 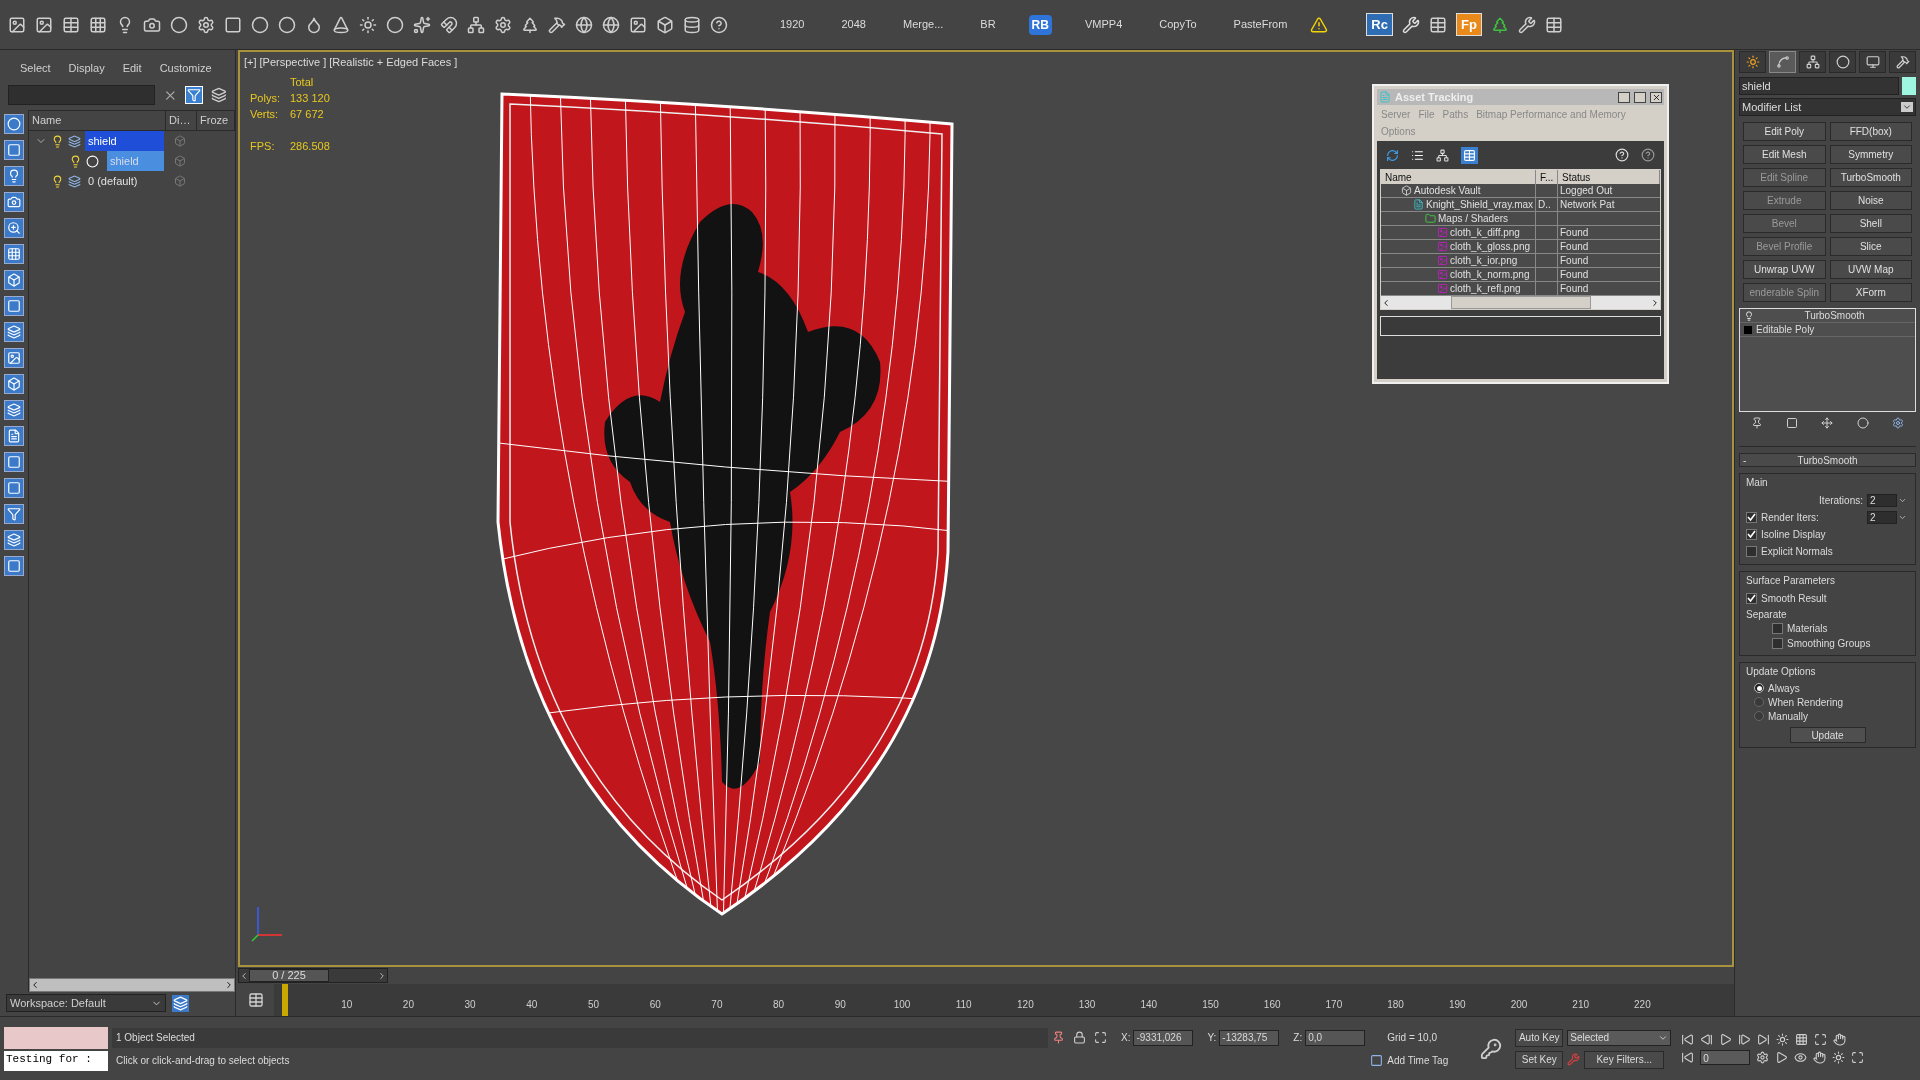 I want to click on wrench-icon, so click(x=1526, y=24).